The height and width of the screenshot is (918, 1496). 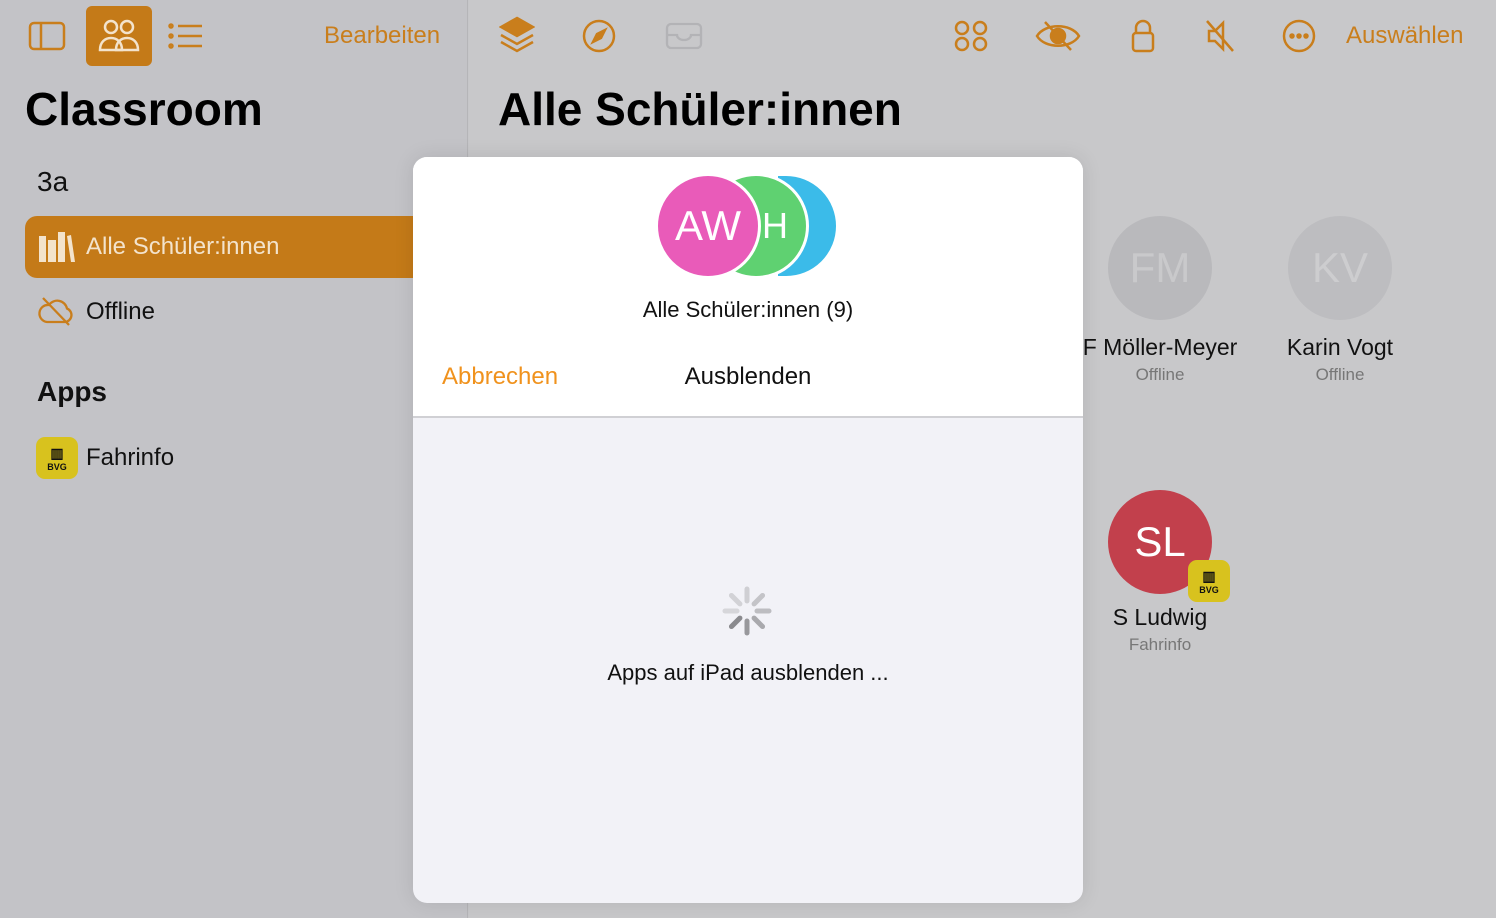 I want to click on students-view-button, so click(x=119, y=36).